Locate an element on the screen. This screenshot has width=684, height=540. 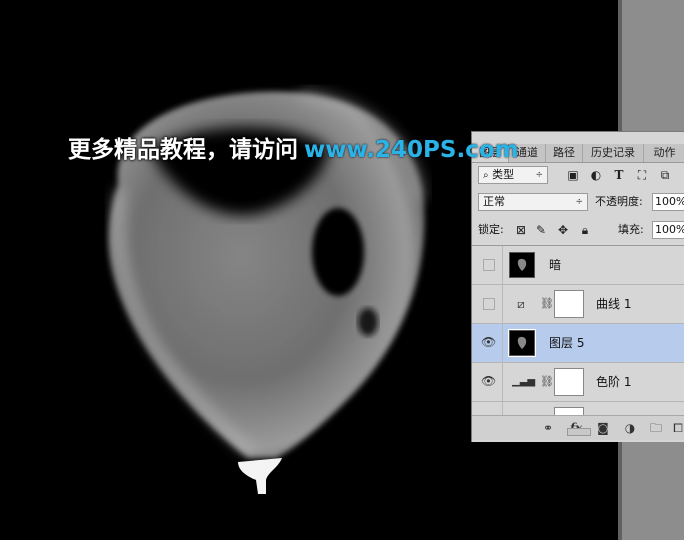
layer-name: 暗 is located at coordinates (555, 265).